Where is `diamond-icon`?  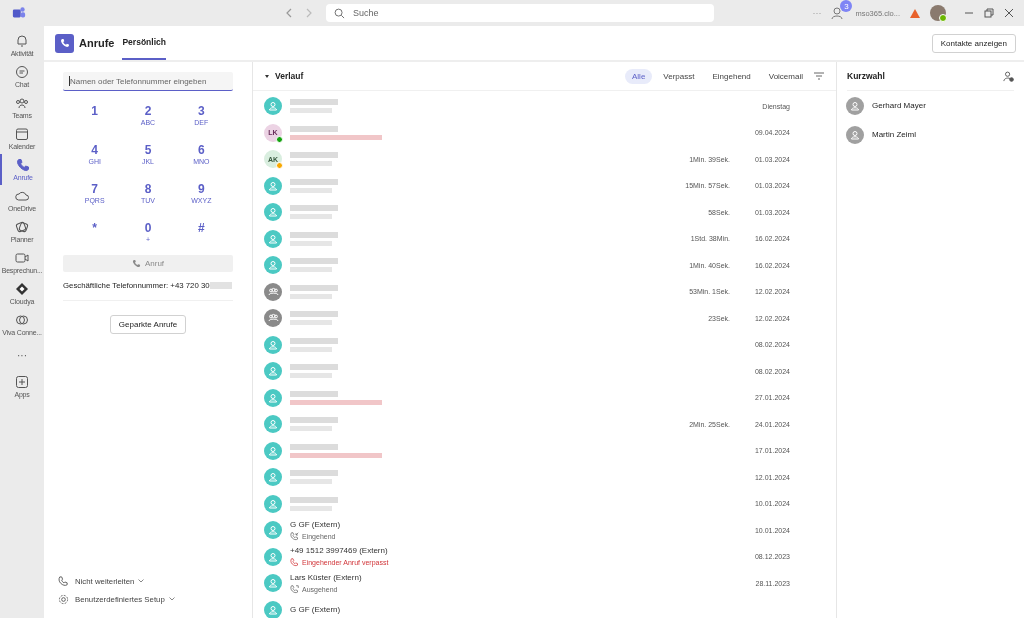 diamond-icon is located at coordinates (22, 289).